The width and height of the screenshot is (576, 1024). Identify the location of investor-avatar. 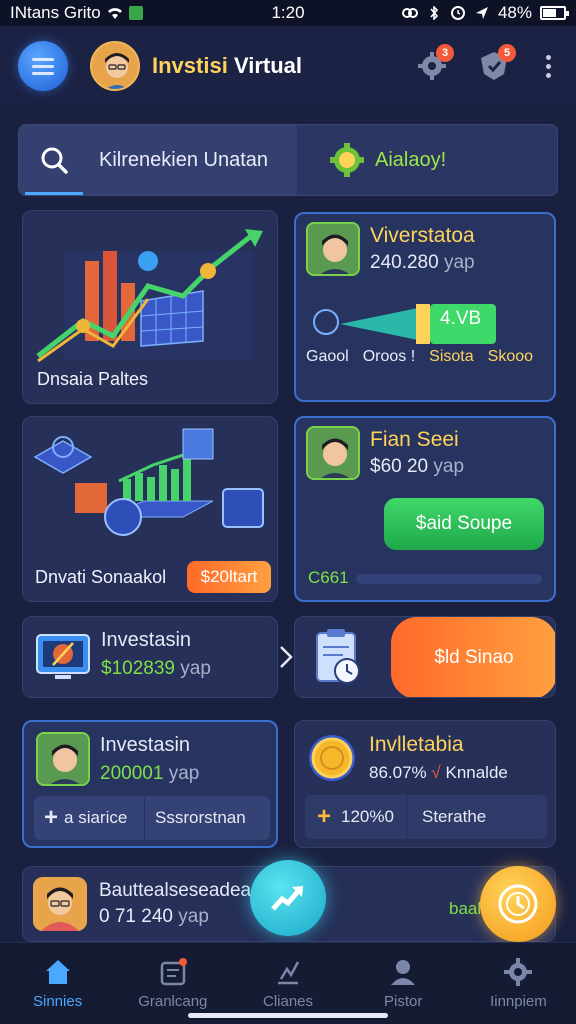
(333, 249).